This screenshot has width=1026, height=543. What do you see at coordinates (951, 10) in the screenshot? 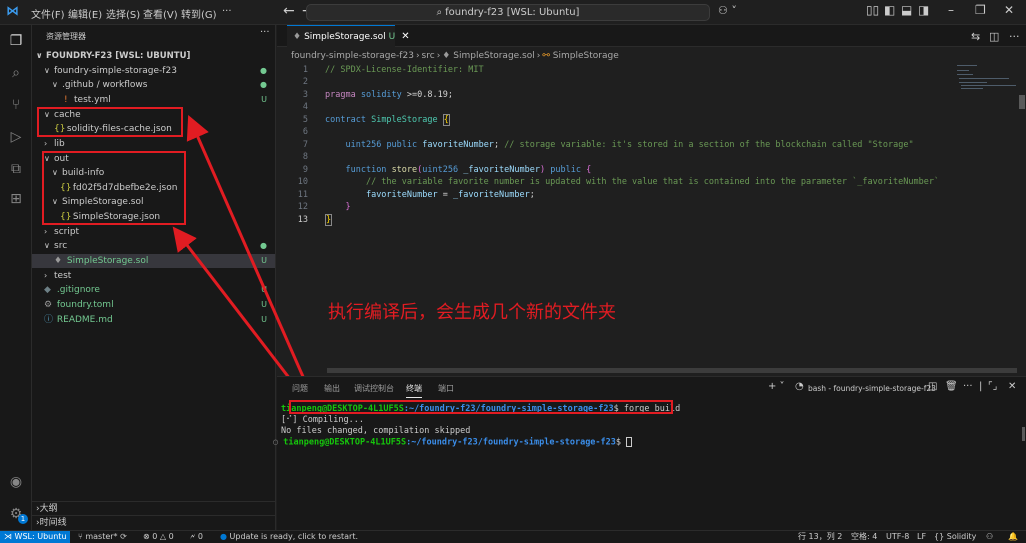
I see `minimize-icon: –` at bounding box center [951, 10].